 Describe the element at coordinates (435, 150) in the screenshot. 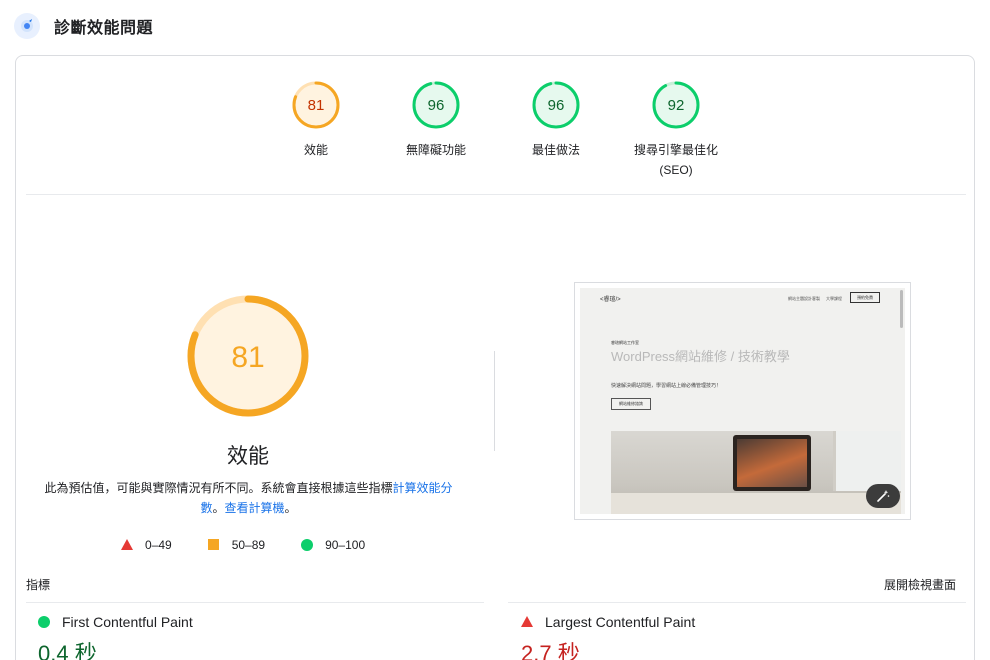

I see `gauge-label: 無障礙功能` at that location.